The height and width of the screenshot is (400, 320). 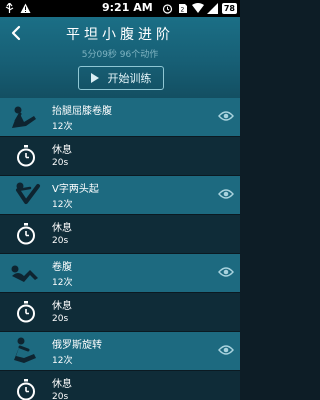 What do you see at coordinates (120, 273) in the screenshot?
I see `exercise-row: 卷腹 12次` at bounding box center [120, 273].